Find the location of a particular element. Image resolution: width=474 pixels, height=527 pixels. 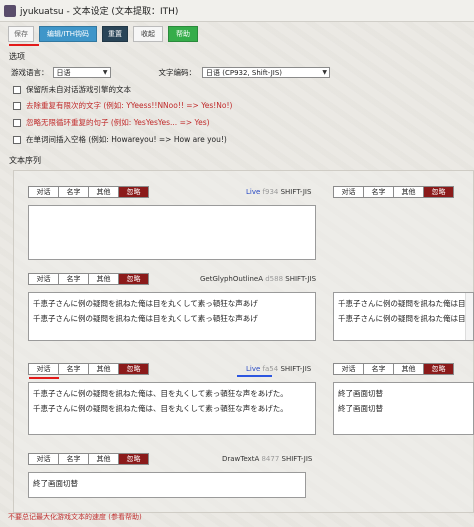

collapse-button: 收起 is located at coordinates (148, 34).